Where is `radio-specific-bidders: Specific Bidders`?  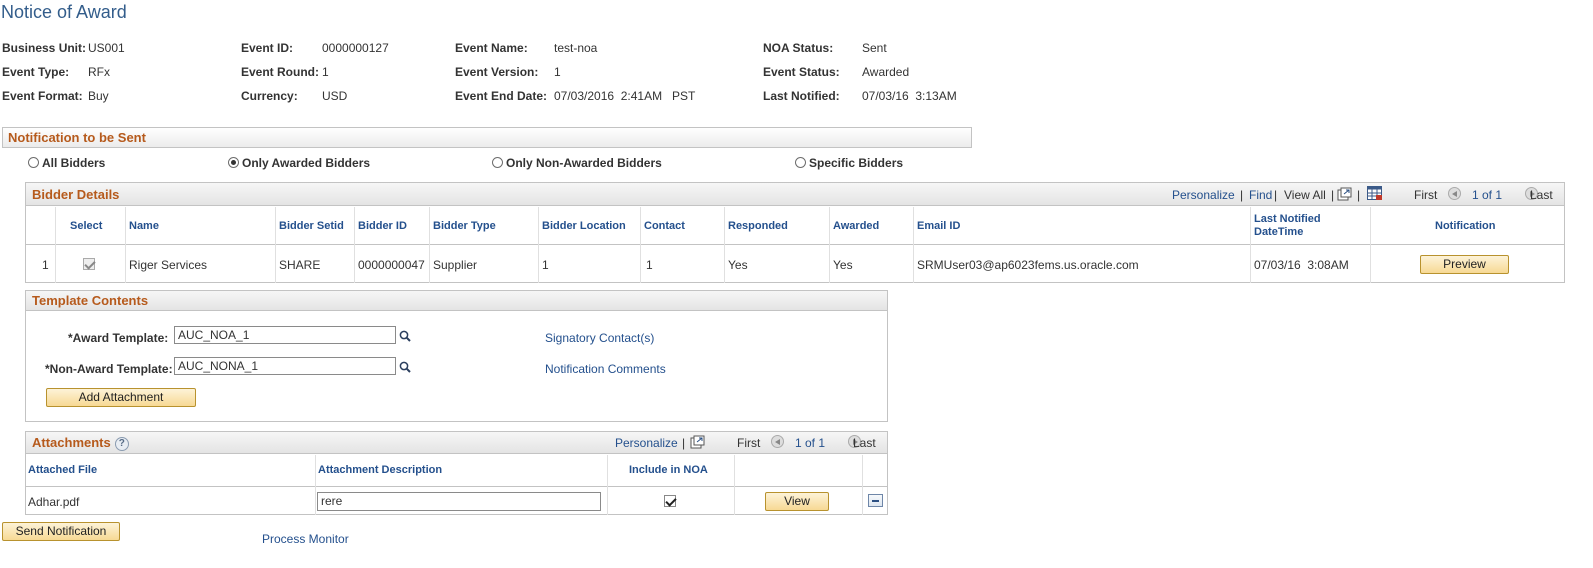
radio-specific-bidders: Specific Bidders is located at coordinates (849, 163).